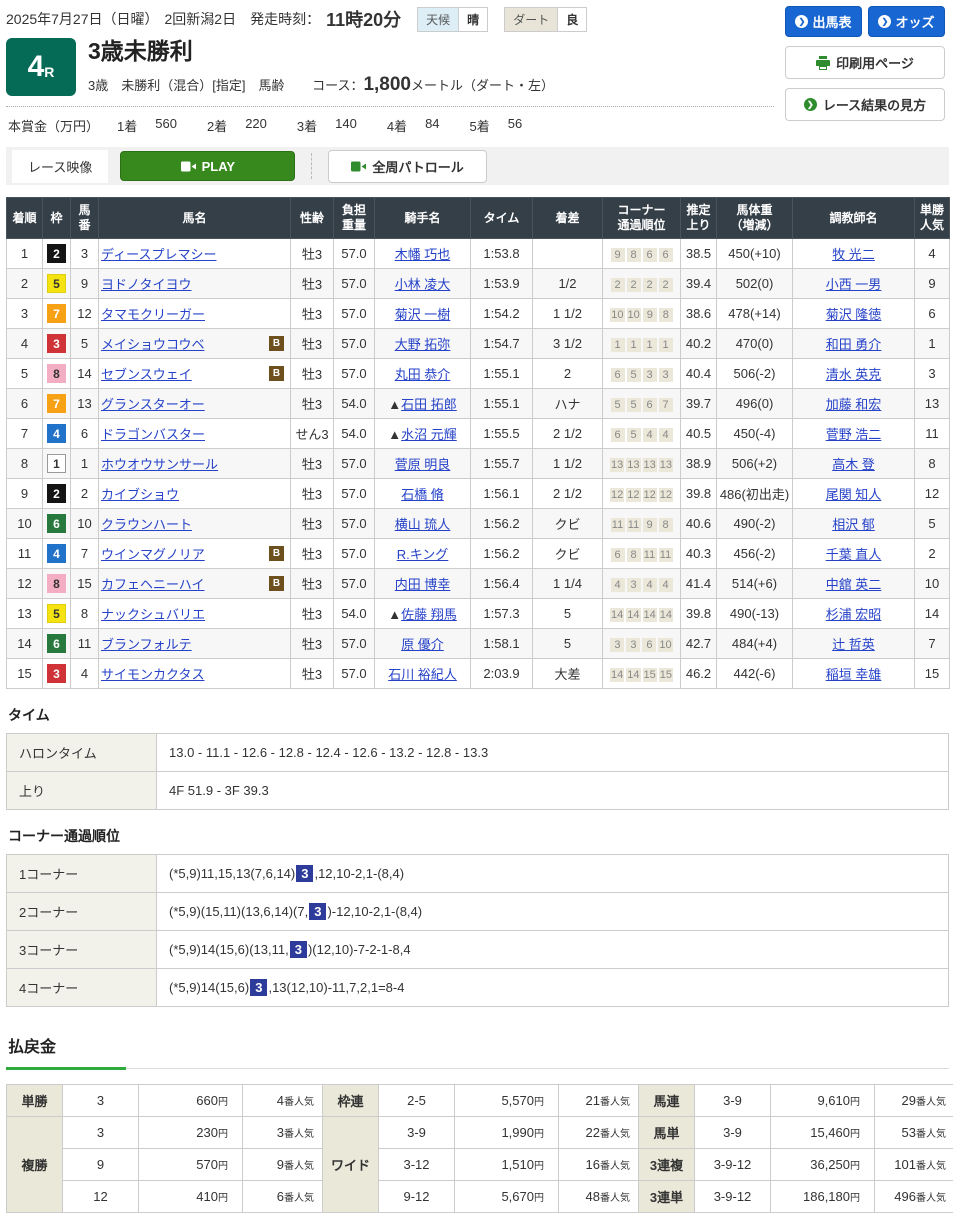 Image resolution: width=953 pixels, height=1213 pixels. I want to click on weather-label: 天候, so click(438, 19).